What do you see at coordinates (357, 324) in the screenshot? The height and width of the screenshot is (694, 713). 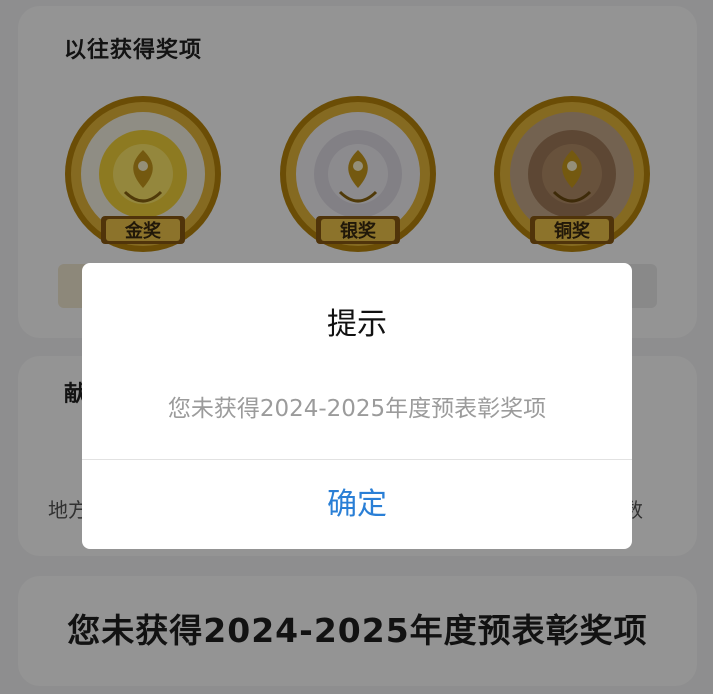 I see `dialog-title: 提示` at bounding box center [357, 324].